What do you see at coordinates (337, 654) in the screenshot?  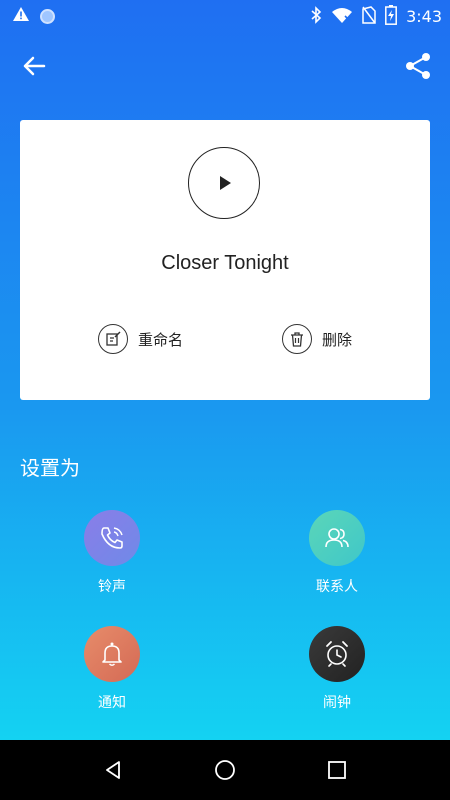 I see `alarm-clock-icon` at bounding box center [337, 654].